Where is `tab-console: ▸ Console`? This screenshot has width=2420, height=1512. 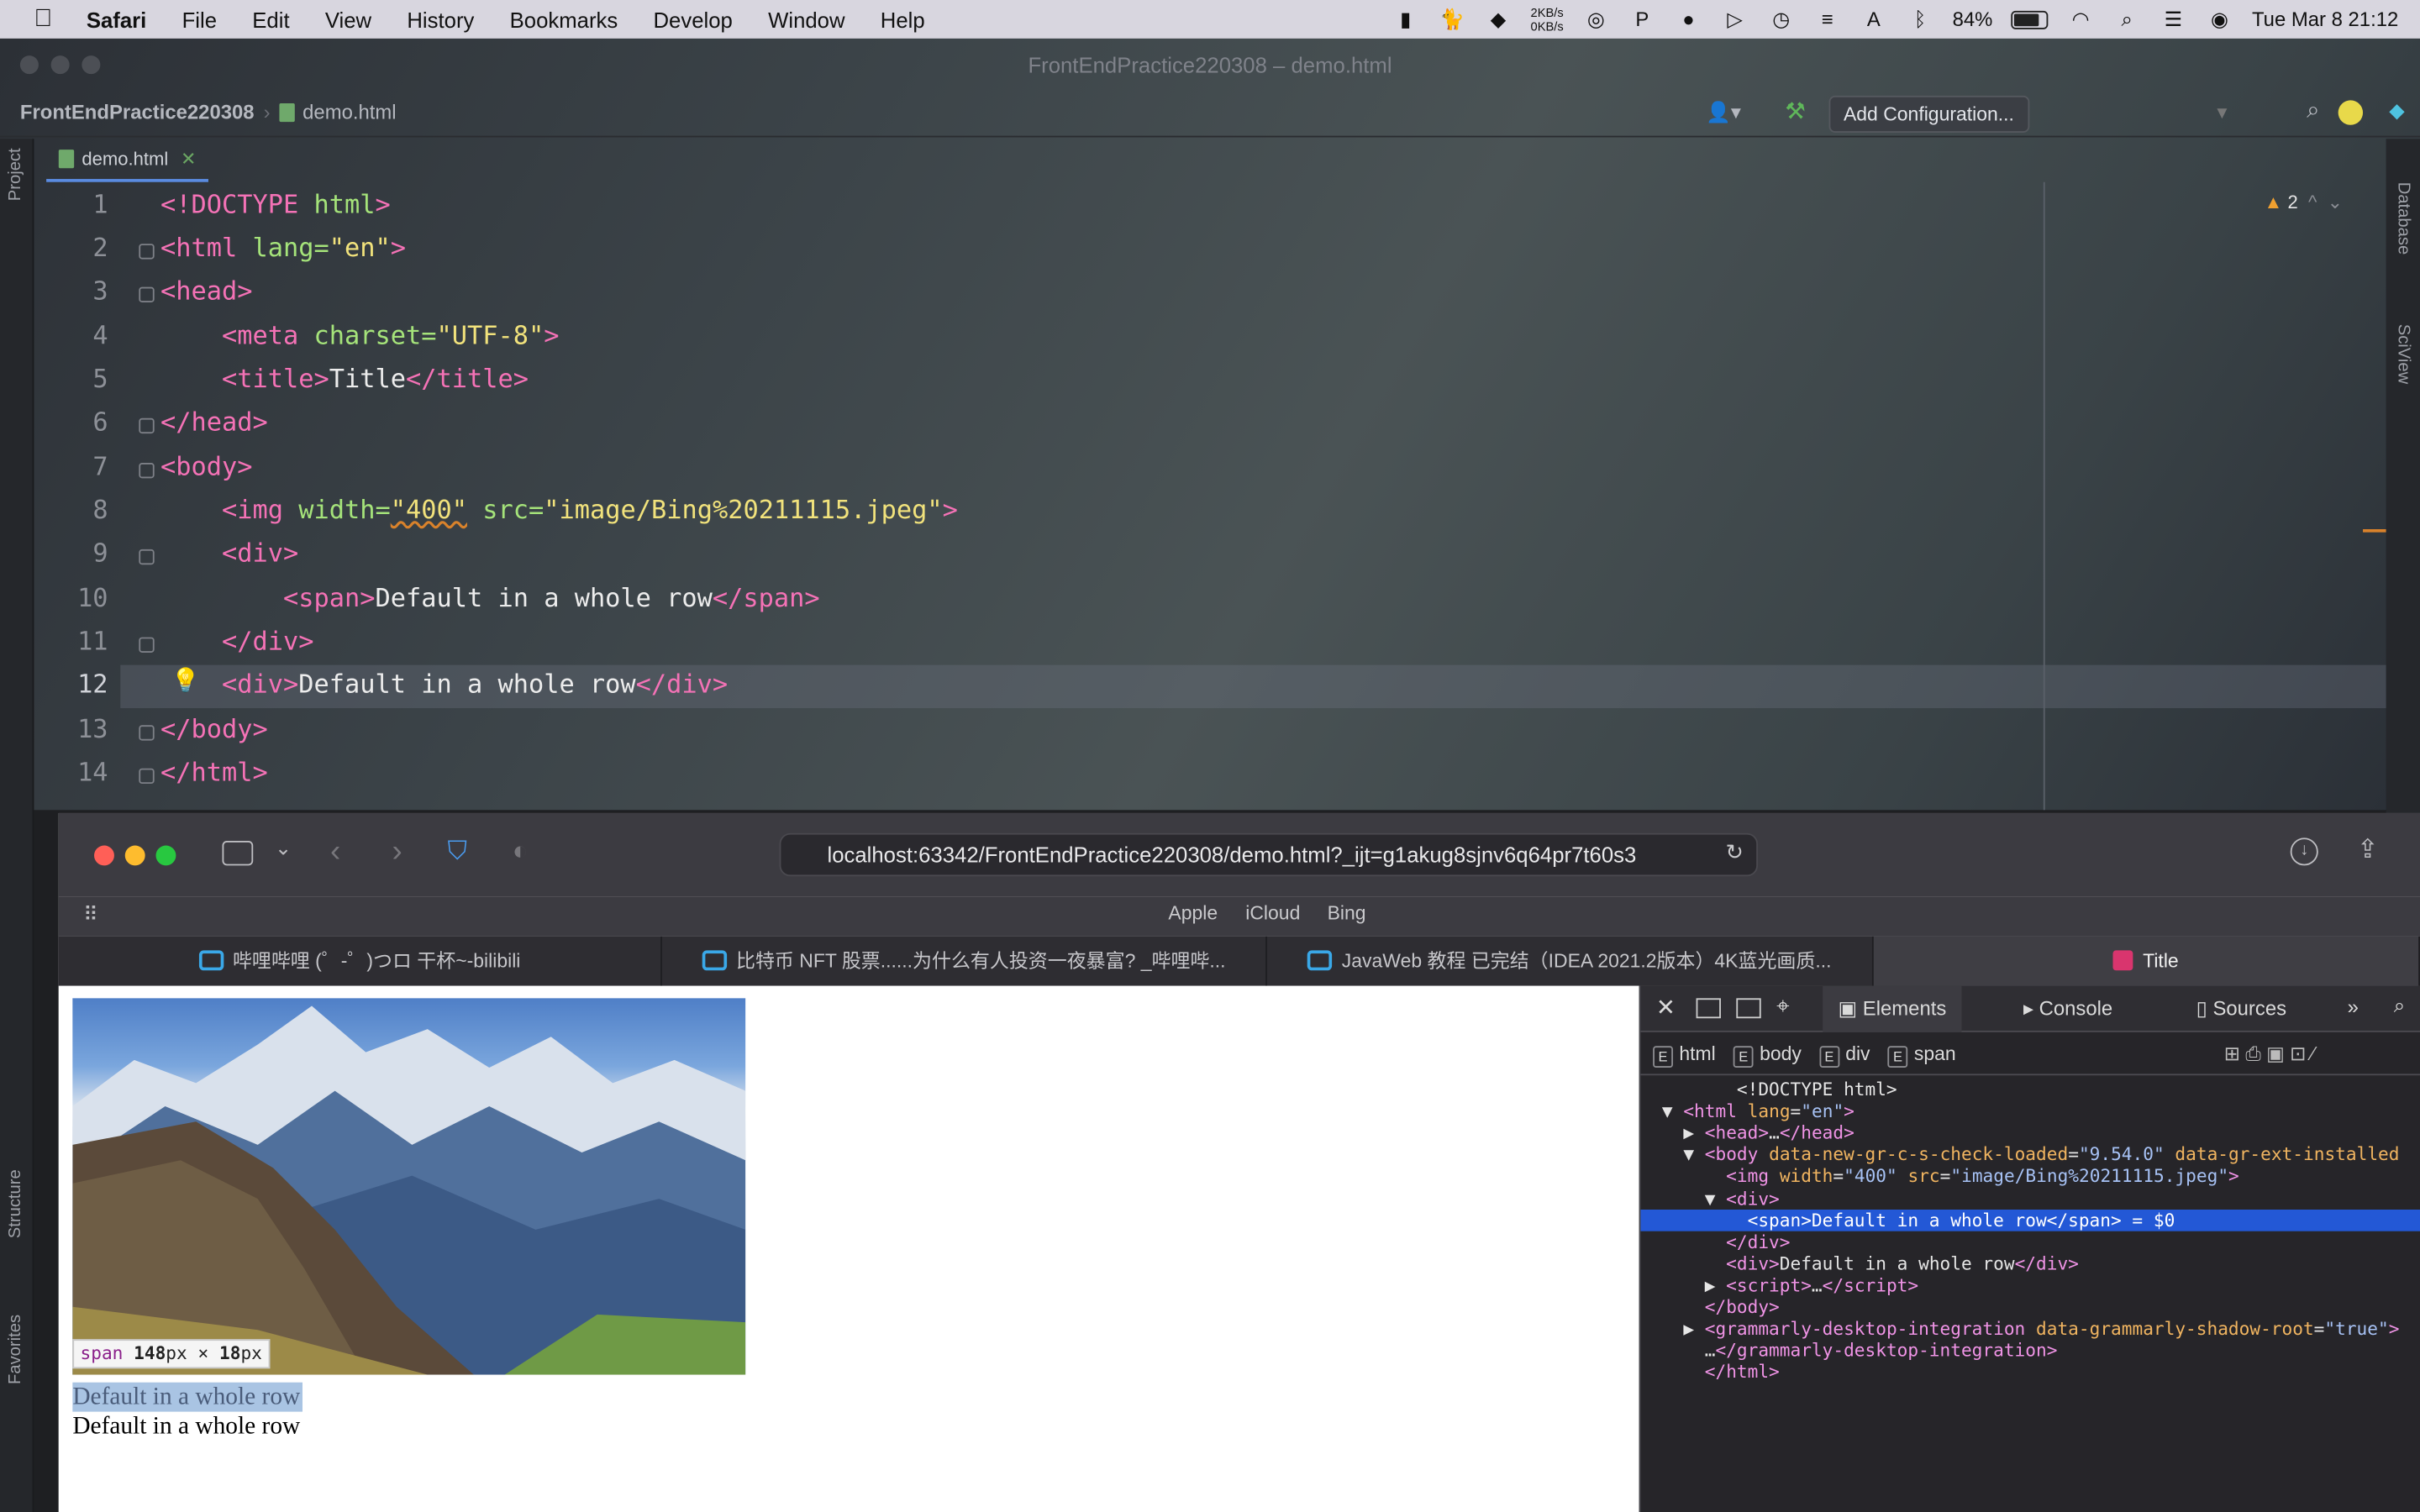
tab-console: ▸ Console is located at coordinates (2068, 1009).